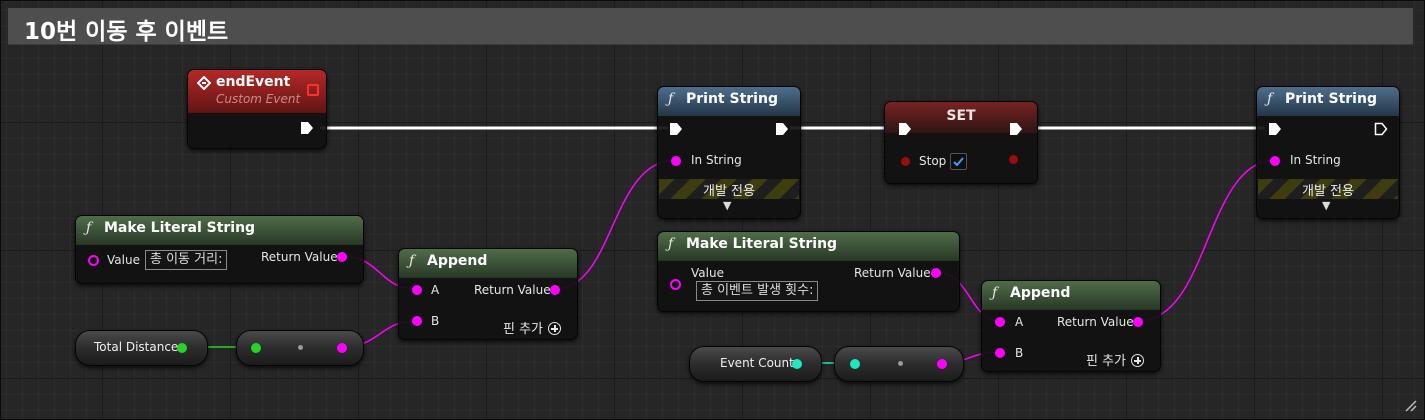  Describe the element at coordinates (186, 260) in the screenshot. I see `literal-value-input: 총 이동 거리:` at that location.